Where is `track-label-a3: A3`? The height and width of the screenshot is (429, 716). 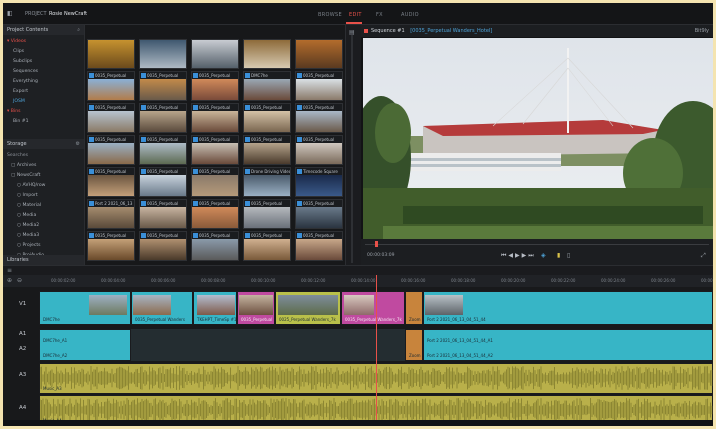 track-label-a3: A3 is located at coordinates (21, 375).